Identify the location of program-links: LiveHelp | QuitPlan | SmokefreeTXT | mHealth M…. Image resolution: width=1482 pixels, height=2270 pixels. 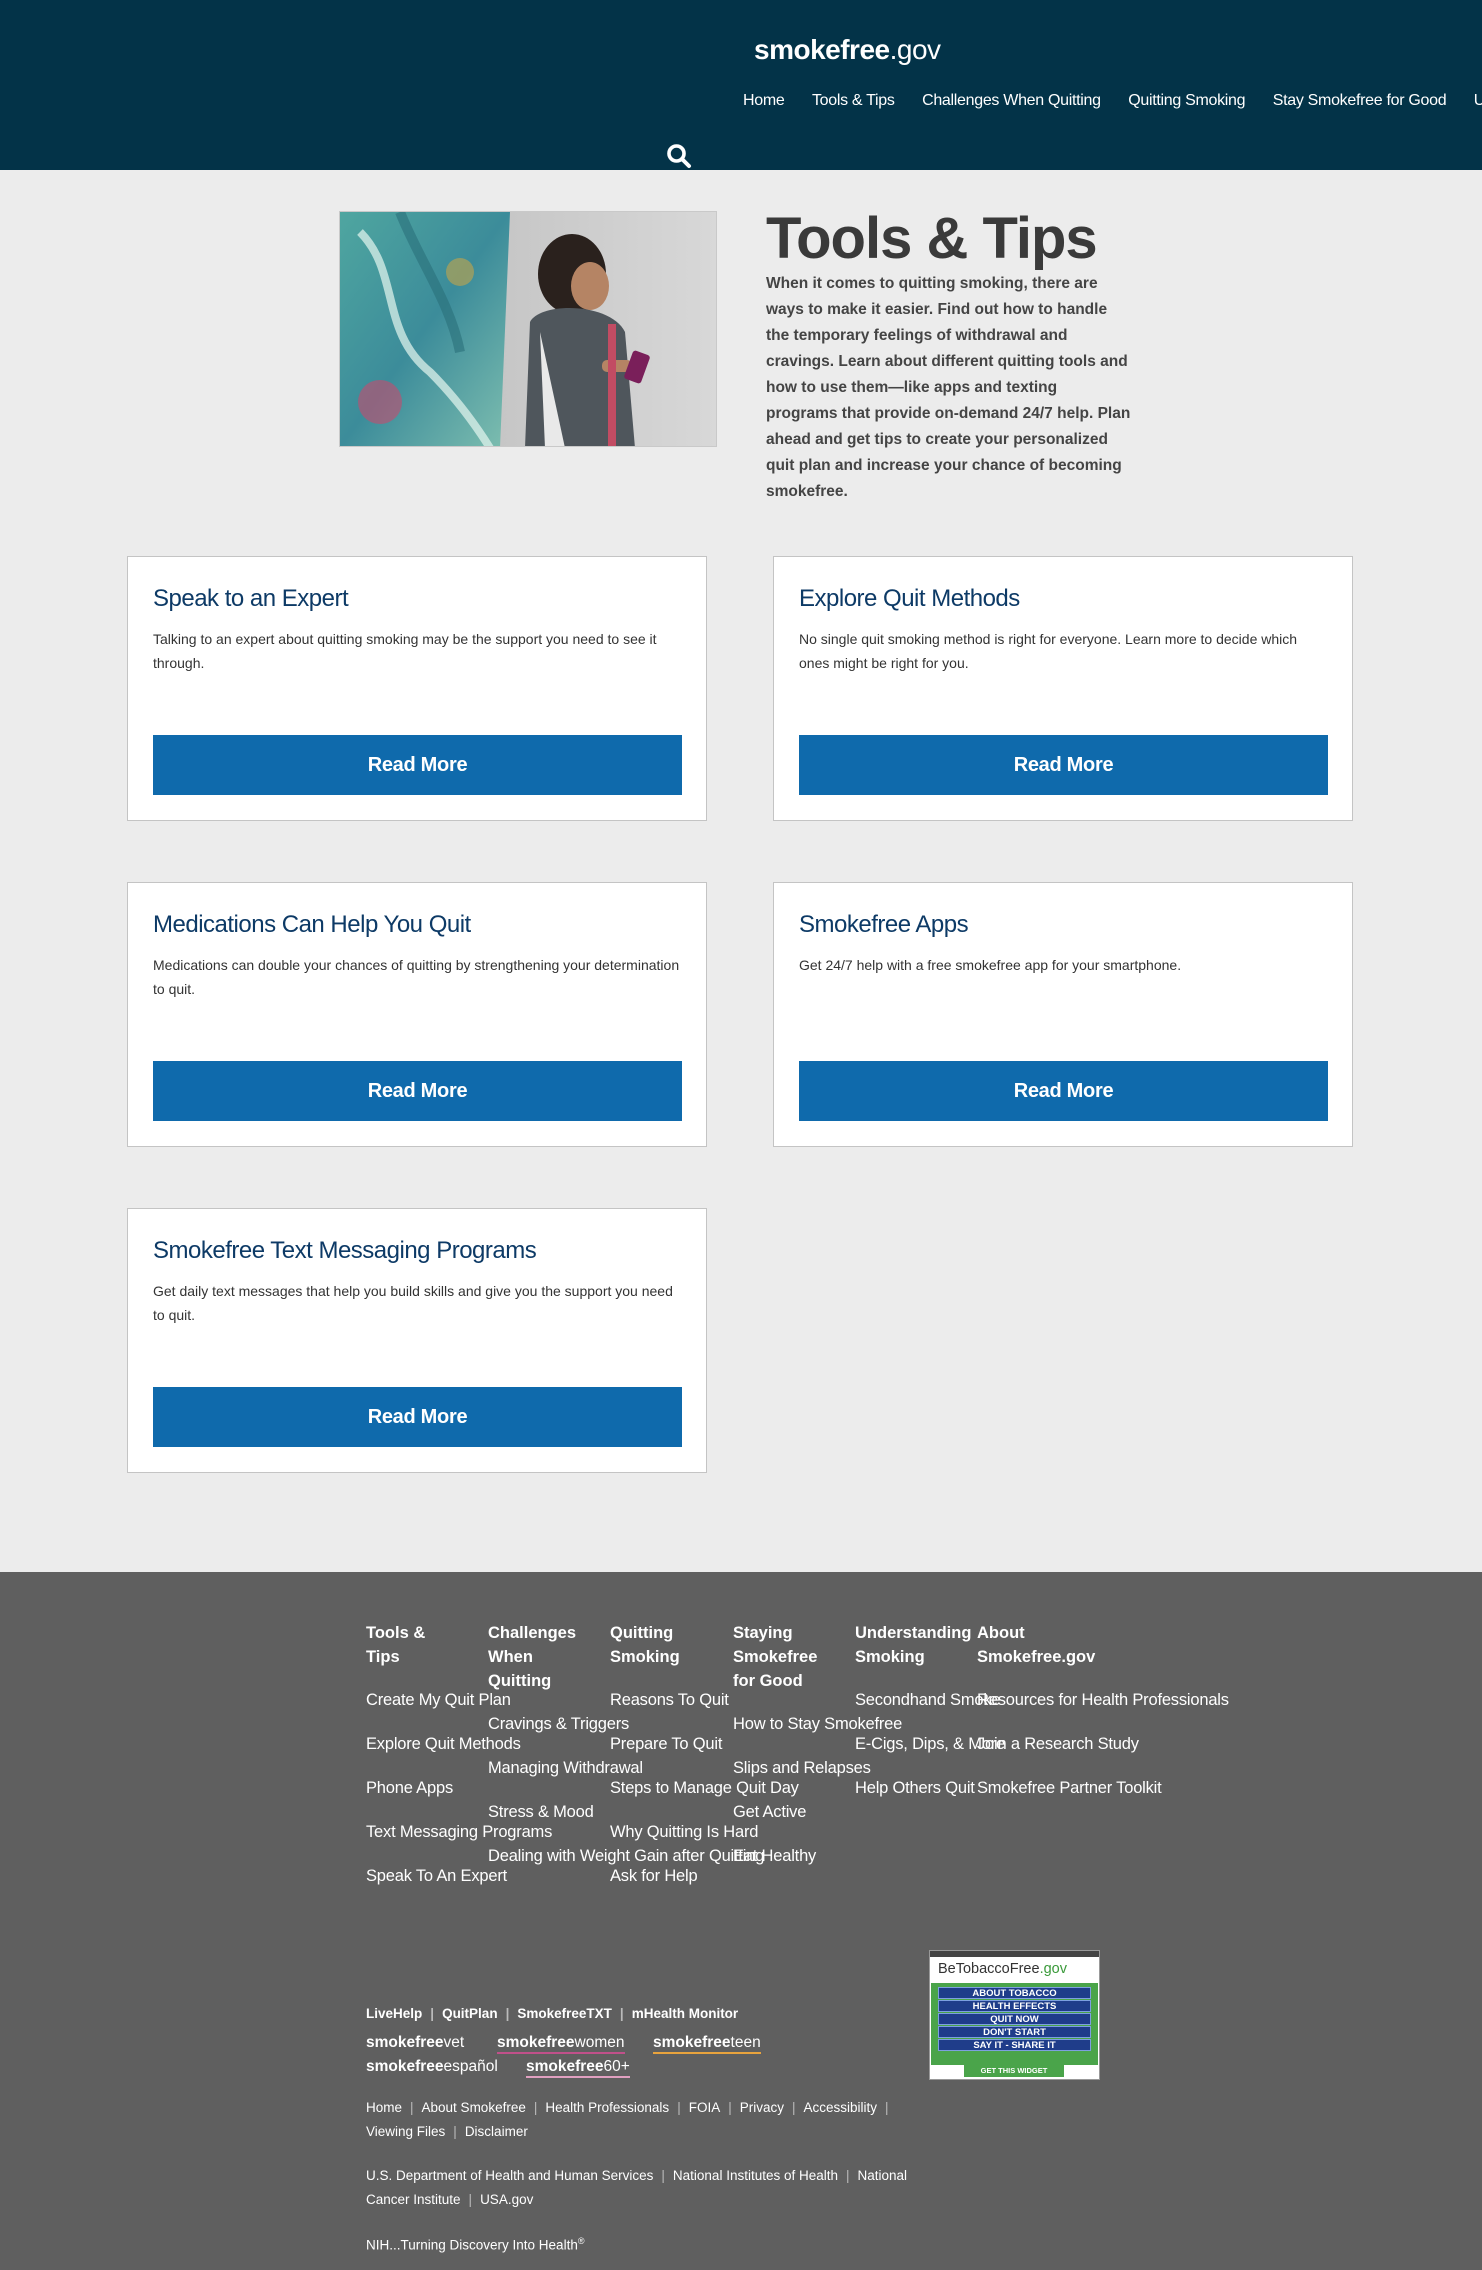
(552, 2013).